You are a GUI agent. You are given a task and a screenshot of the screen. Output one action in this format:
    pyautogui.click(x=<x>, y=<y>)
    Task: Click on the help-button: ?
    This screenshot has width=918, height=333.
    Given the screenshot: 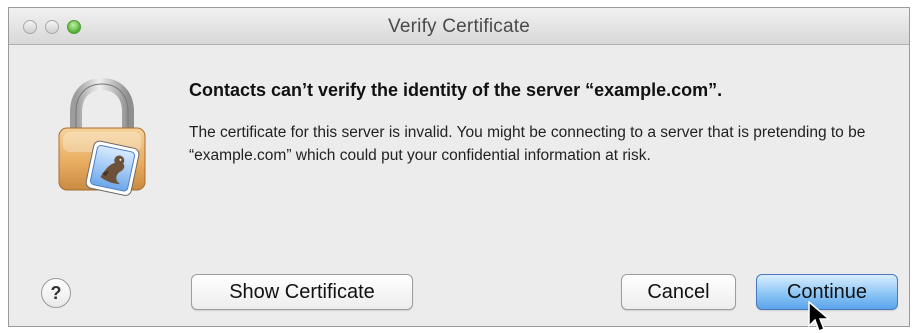 What is the action you would take?
    pyautogui.click(x=56, y=293)
    